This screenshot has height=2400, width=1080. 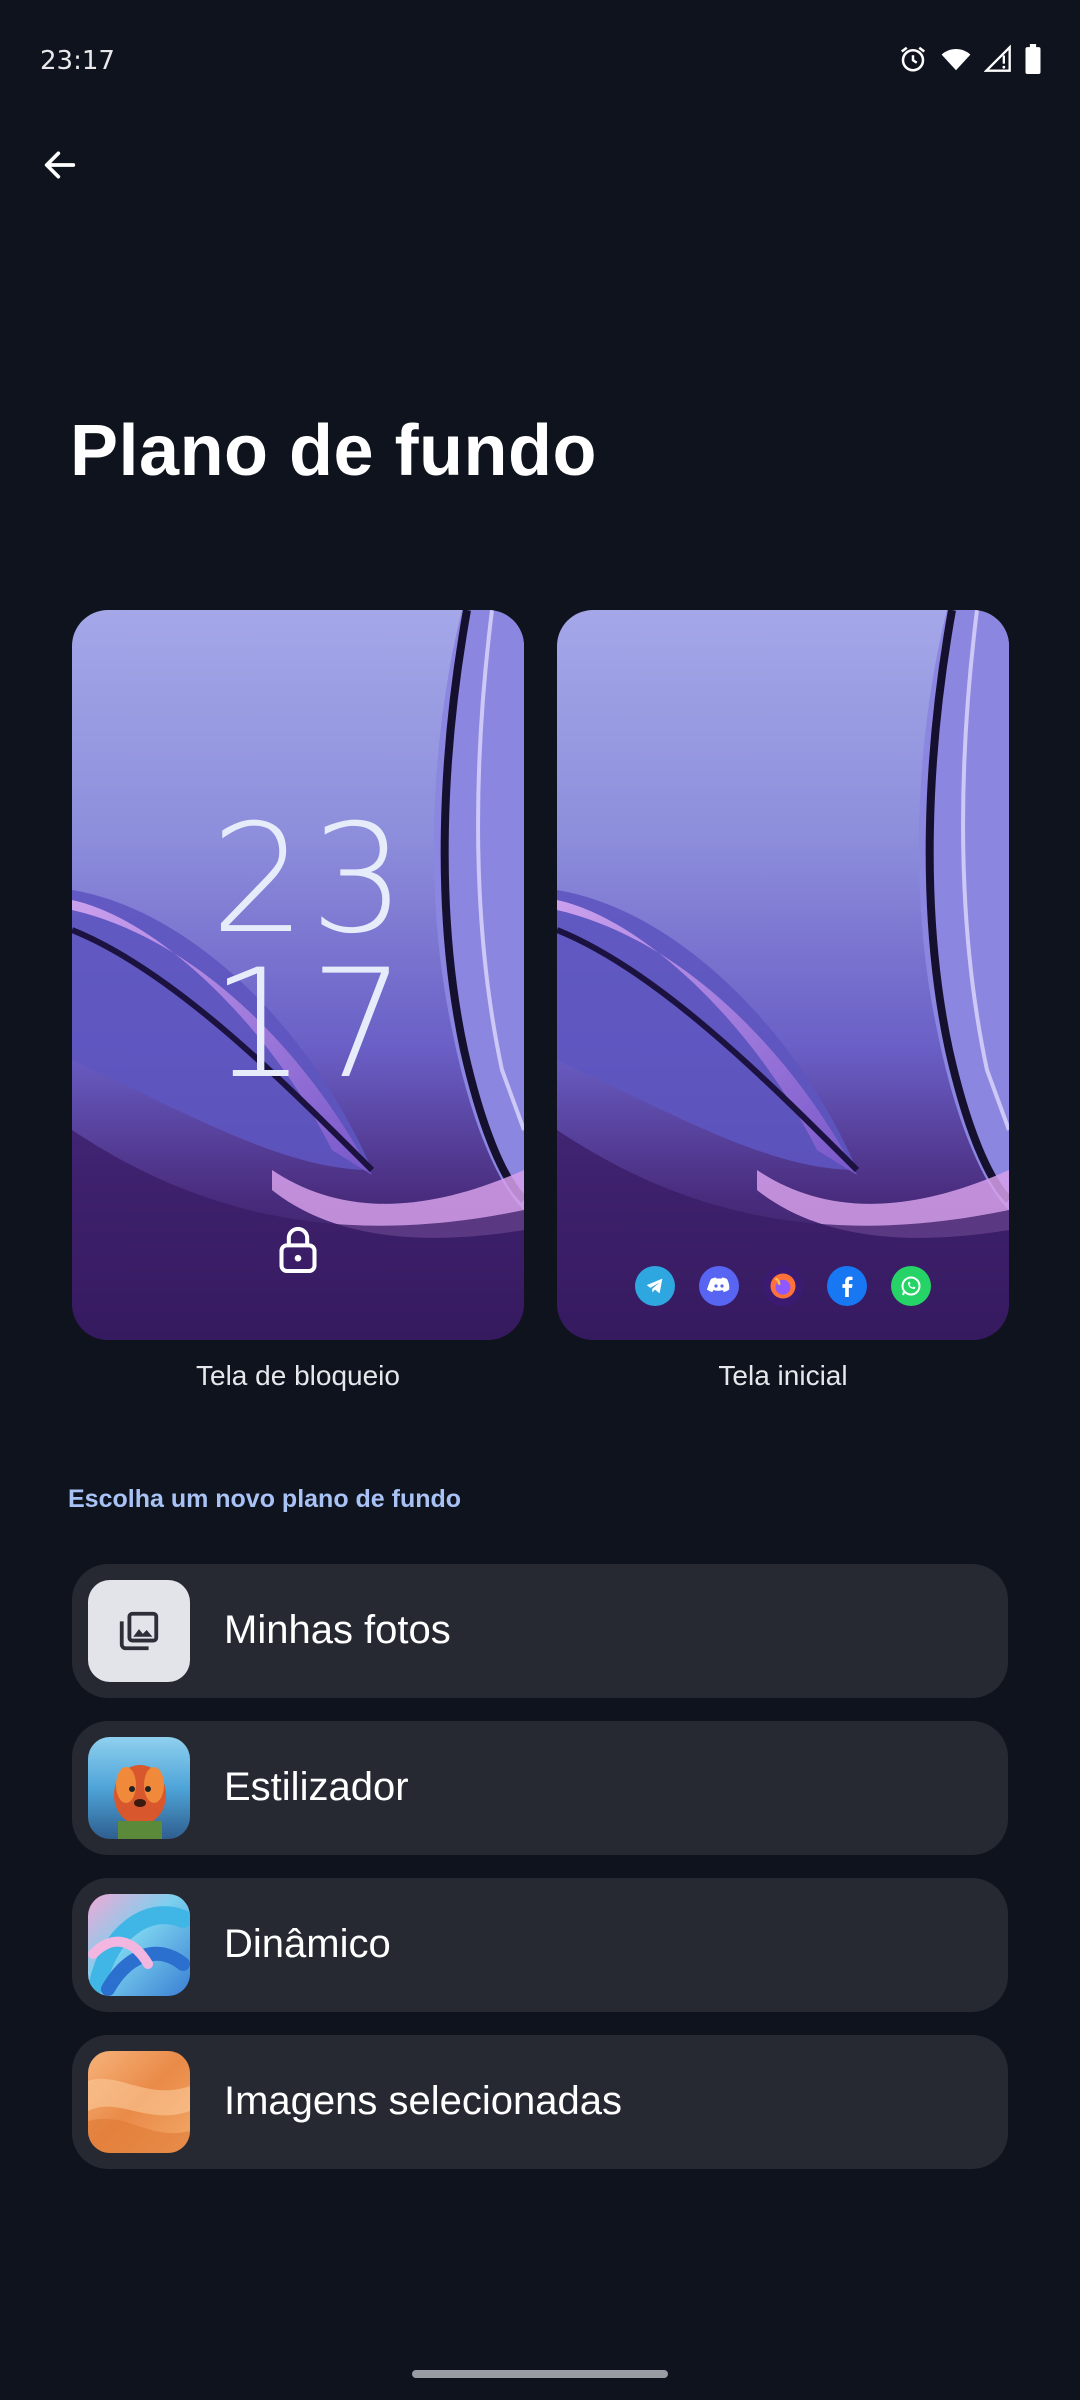 I want to click on option-label: Minhas fotos, so click(x=337, y=1630).